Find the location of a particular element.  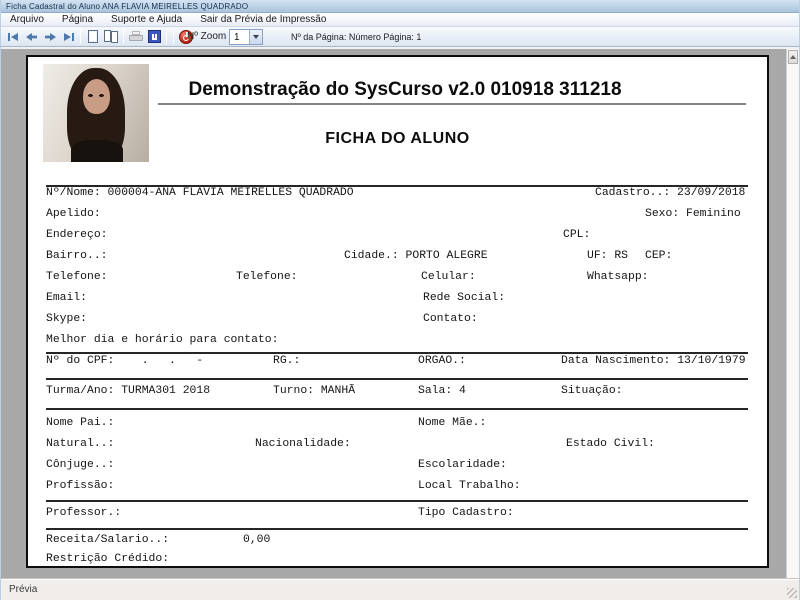

two-page-view-icon is located at coordinates (111, 36).